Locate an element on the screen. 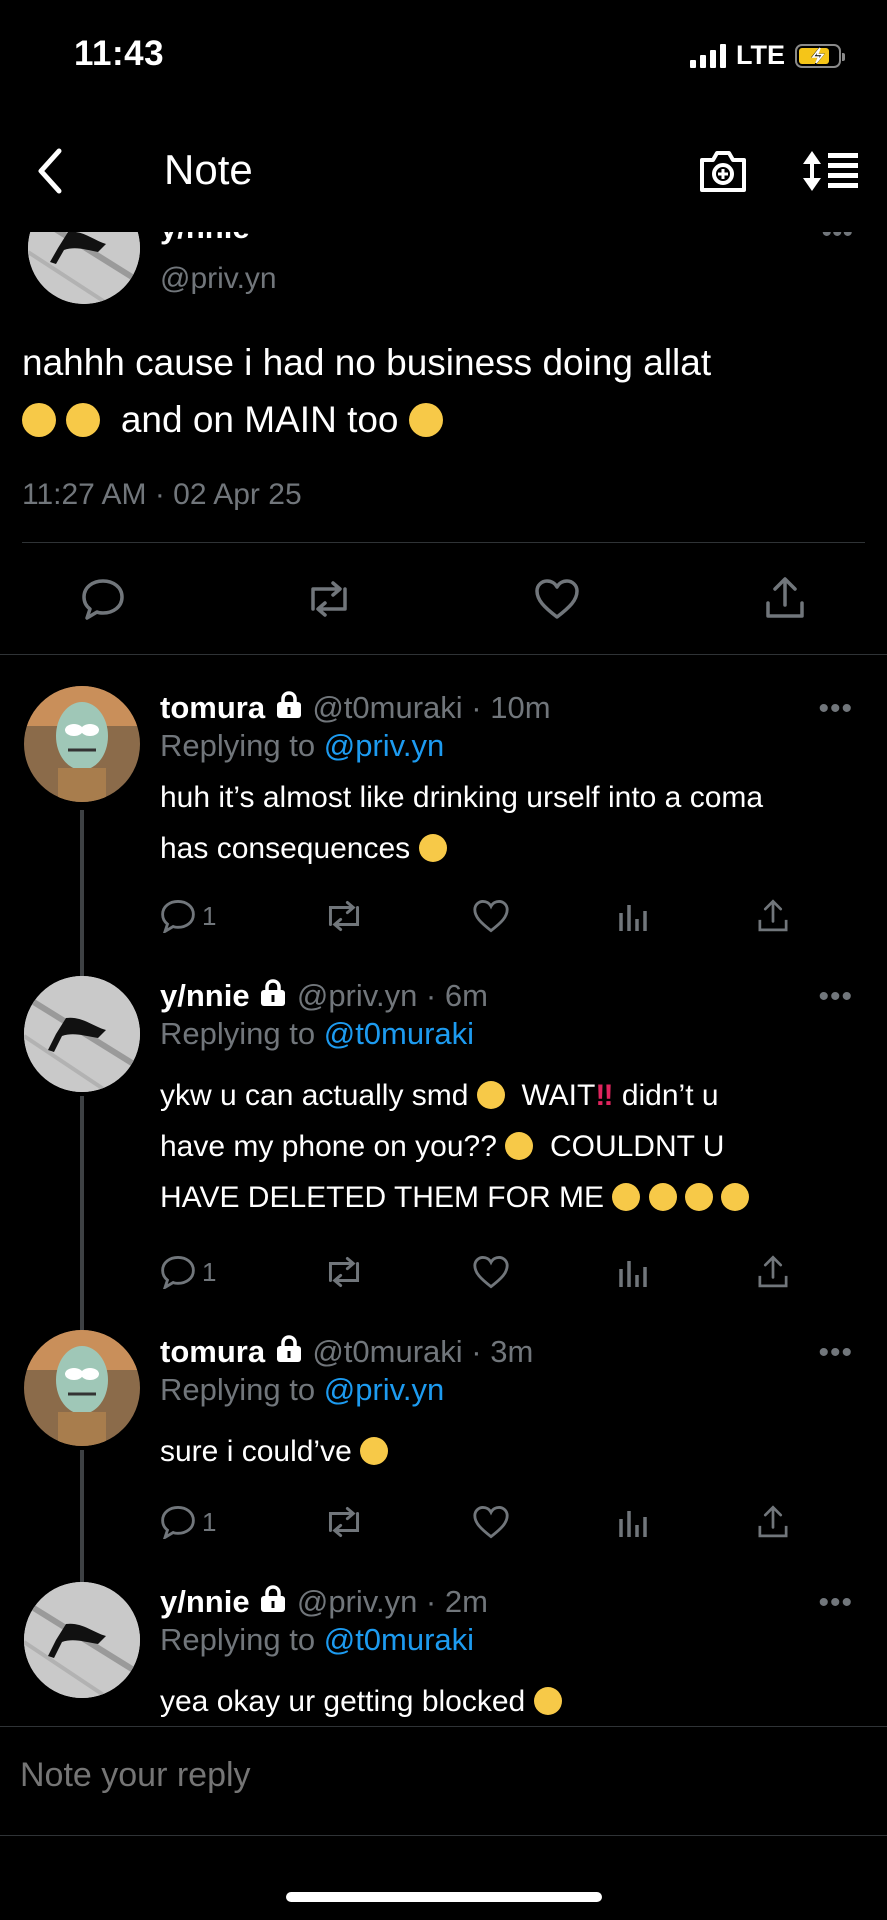  replying-to: Replying to @priv.yn is located at coordinates (302, 746).